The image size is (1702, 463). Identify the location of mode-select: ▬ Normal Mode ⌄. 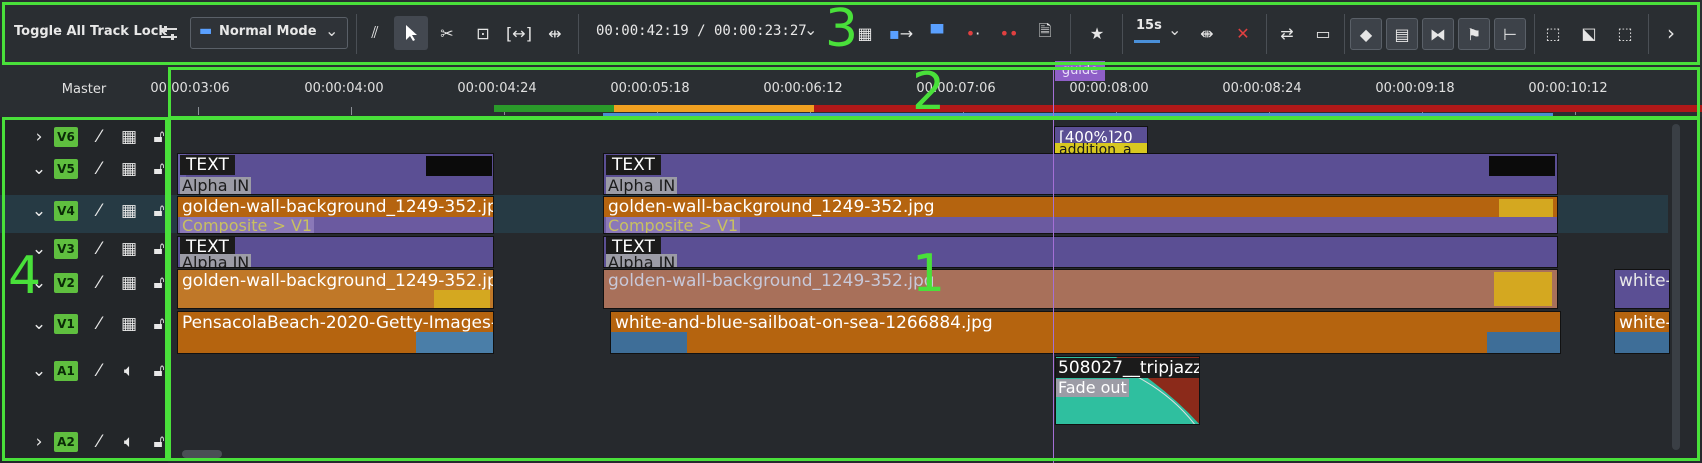
(269, 33).